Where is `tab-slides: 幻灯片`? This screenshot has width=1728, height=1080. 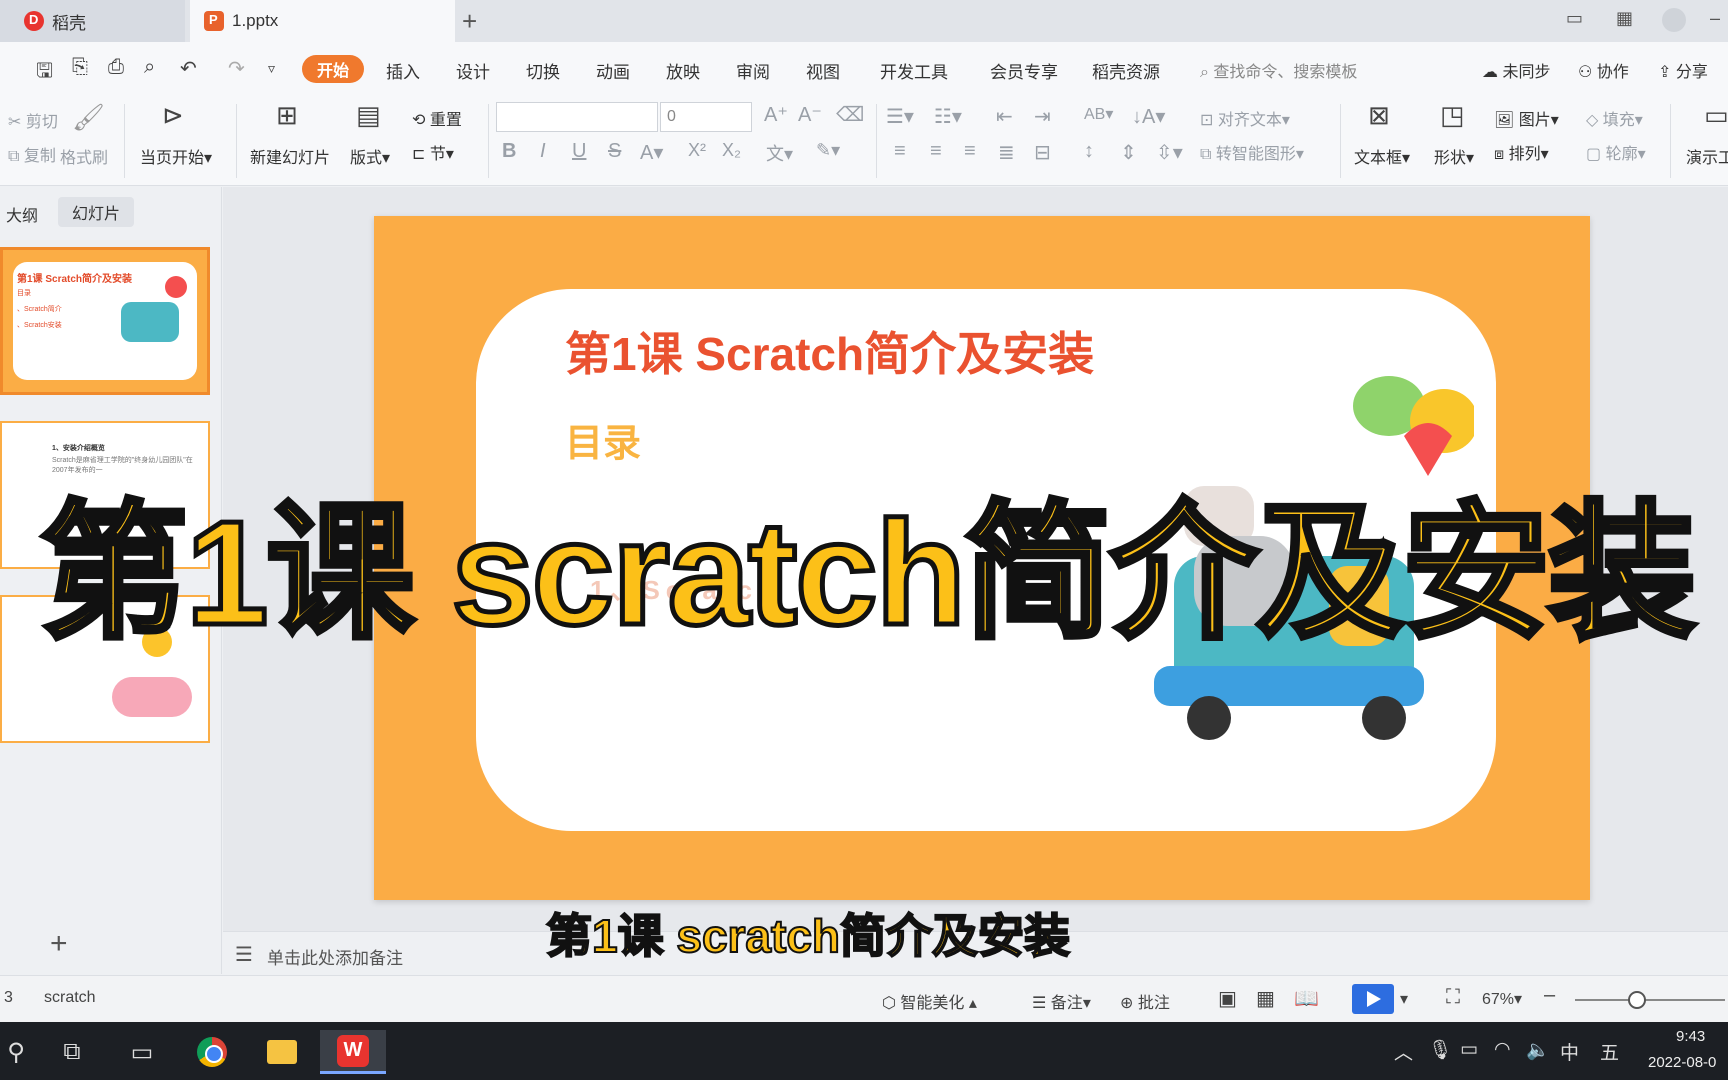 tab-slides: 幻灯片 is located at coordinates (96, 212).